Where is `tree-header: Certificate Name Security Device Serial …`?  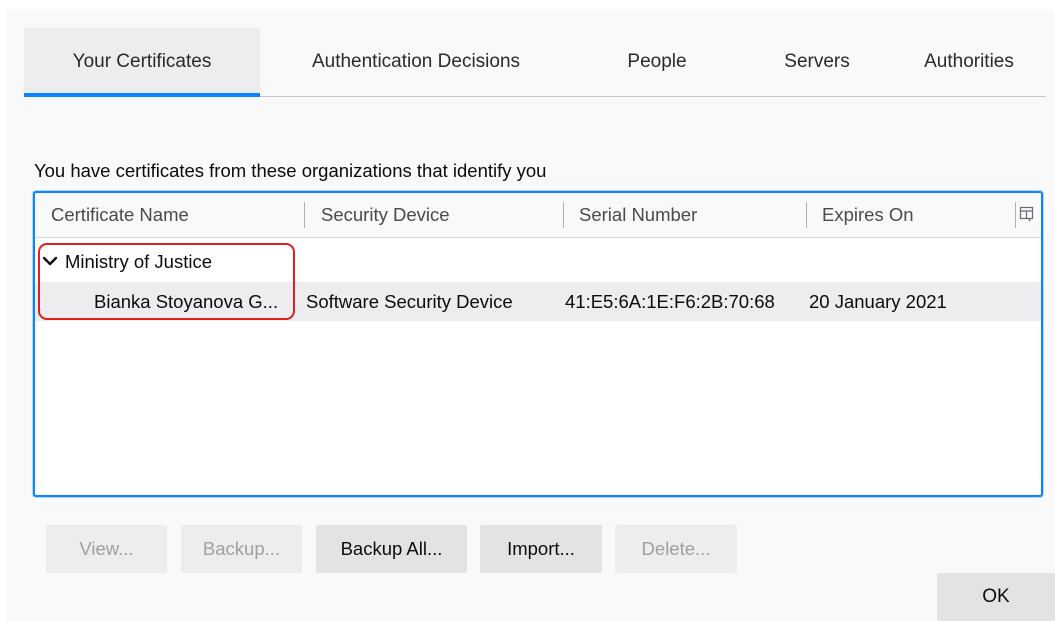
tree-header: Certificate Name Security Device Serial … is located at coordinates (538, 215).